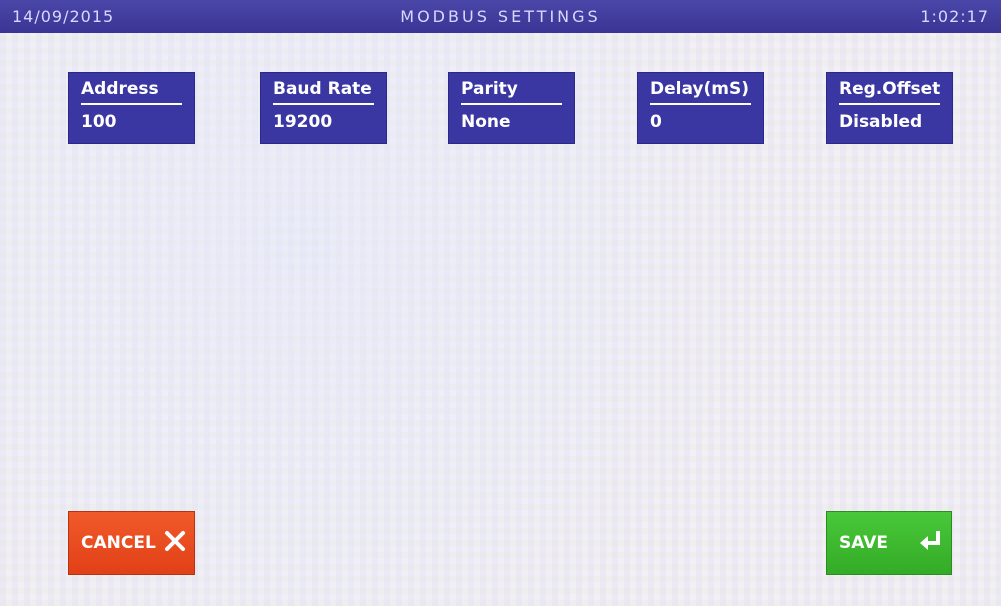 The width and height of the screenshot is (1001, 606). I want to click on param-value: 100, so click(99, 122).